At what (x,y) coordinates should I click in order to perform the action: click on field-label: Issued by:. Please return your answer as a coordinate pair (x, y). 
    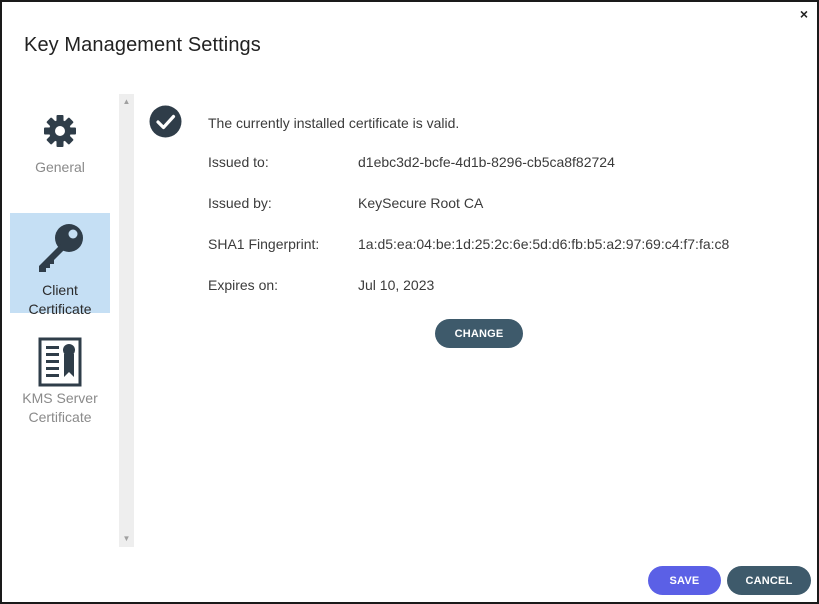
    Looking at the image, I should click on (240, 203).